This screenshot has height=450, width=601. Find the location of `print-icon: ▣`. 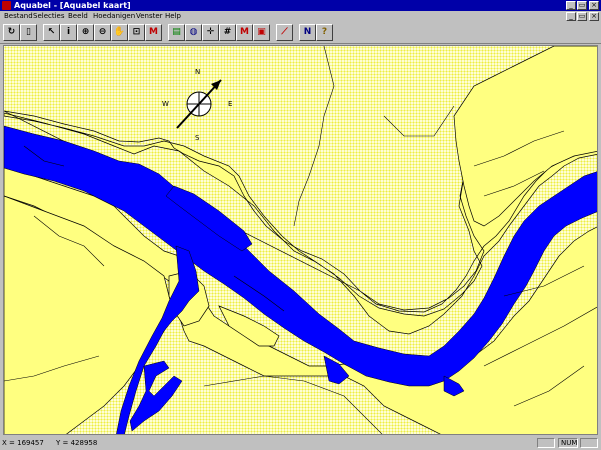

print-icon: ▣ is located at coordinates (261, 32).